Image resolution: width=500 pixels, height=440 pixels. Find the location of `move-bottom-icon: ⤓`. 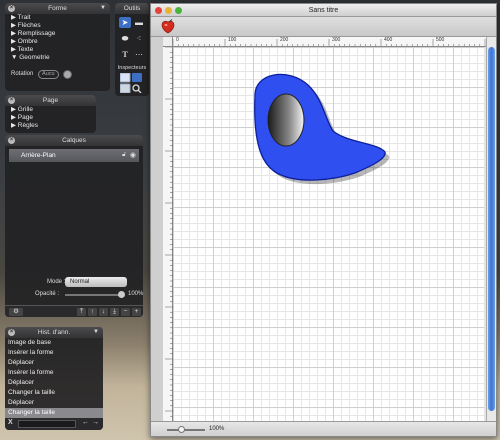

move-bottom-icon: ⤓ is located at coordinates (114, 312).